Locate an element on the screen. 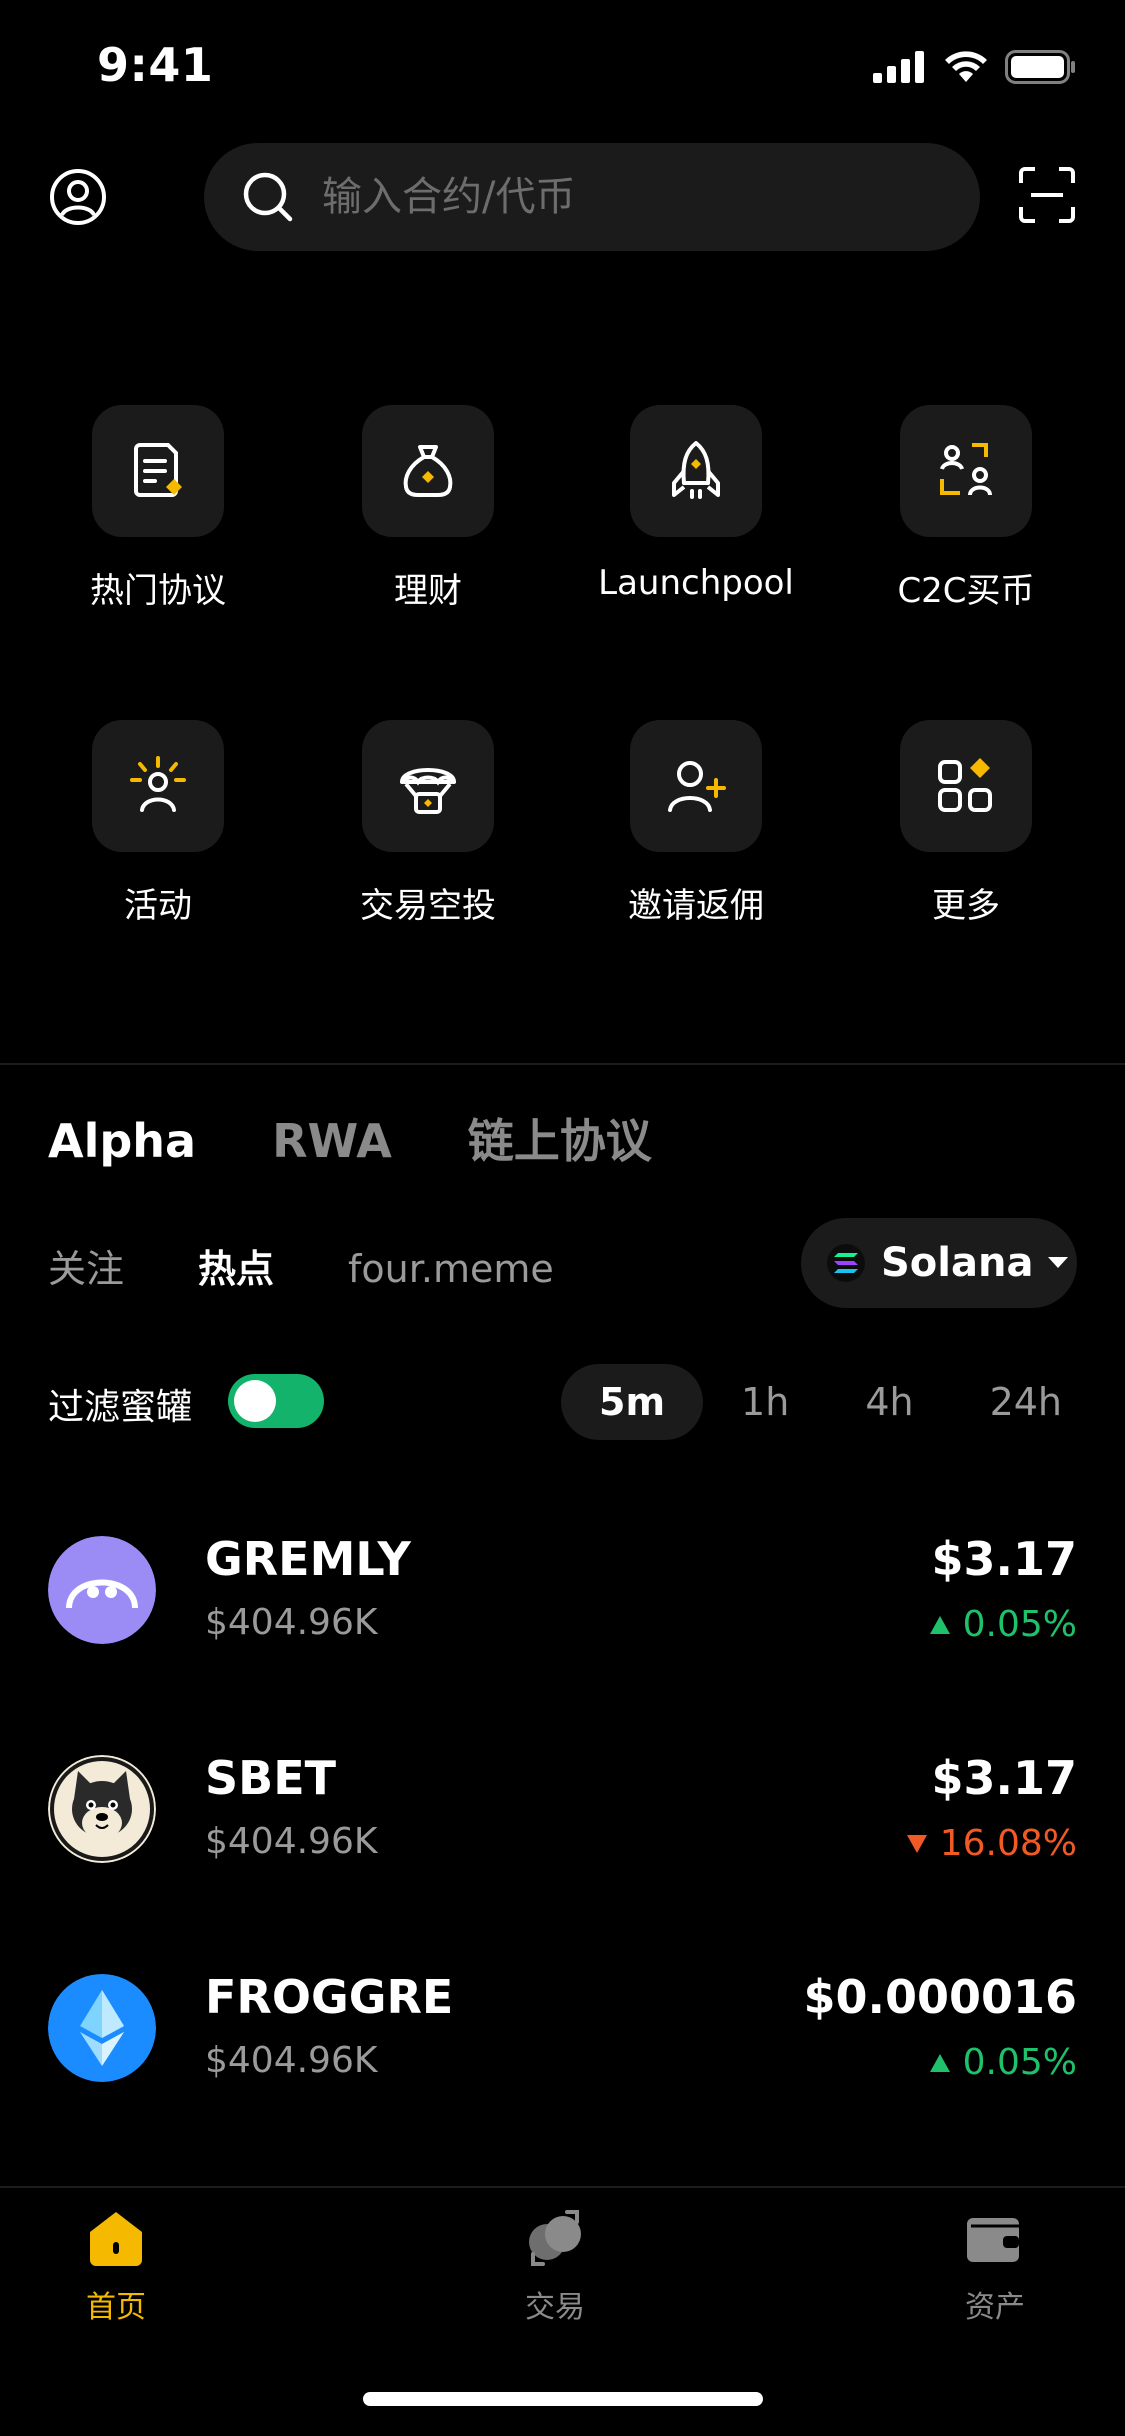  quick-action-more: 更多 is located at coordinates (966, 823).